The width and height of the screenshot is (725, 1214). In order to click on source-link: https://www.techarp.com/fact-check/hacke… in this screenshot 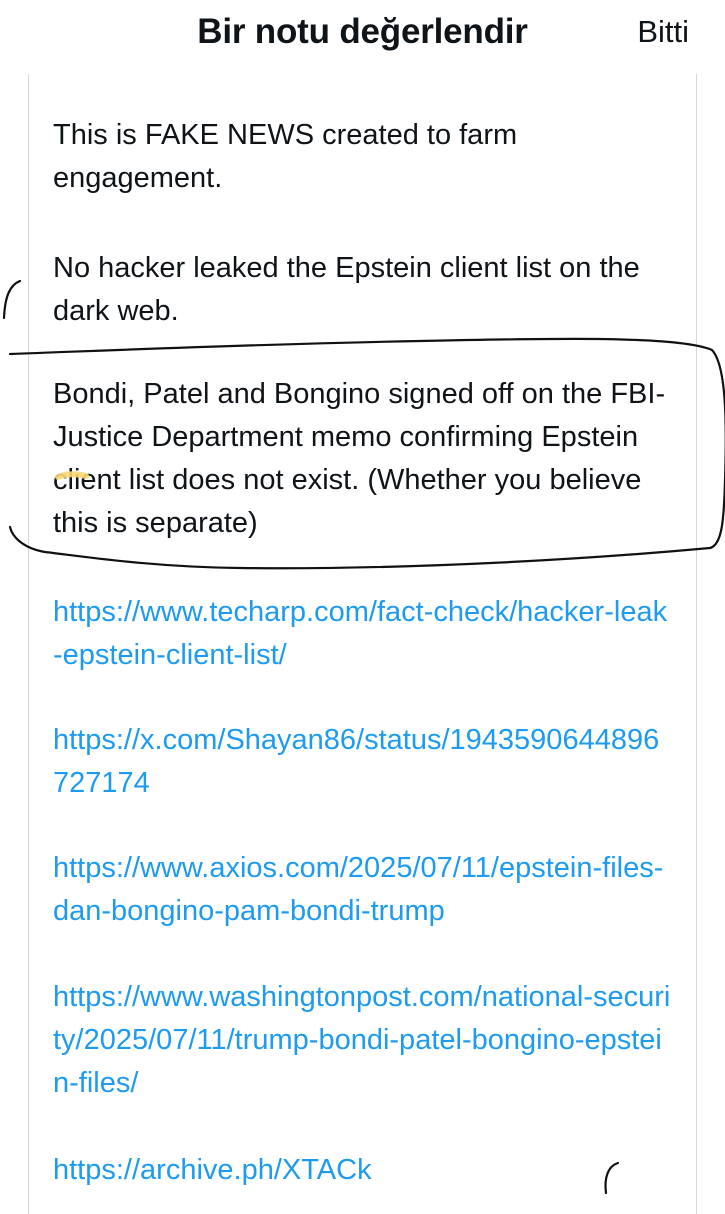, I will do `click(363, 634)`.